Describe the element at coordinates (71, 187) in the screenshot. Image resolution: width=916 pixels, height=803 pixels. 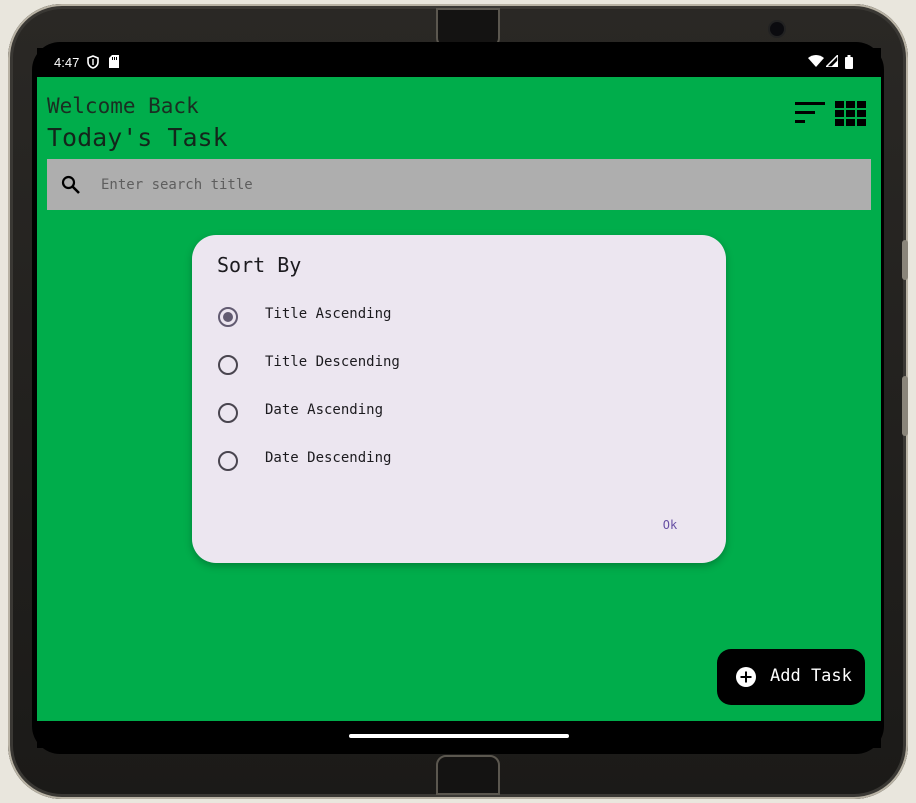
I see `search-icon` at that location.